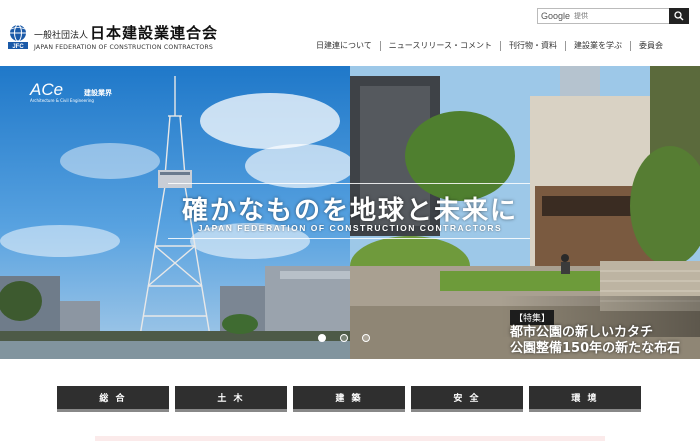 The image size is (700, 441). What do you see at coordinates (62, 100) in the screenshot?
I see `ace-subtitle: Architecture & Civil Engineering` at bounding box center [62, 100].